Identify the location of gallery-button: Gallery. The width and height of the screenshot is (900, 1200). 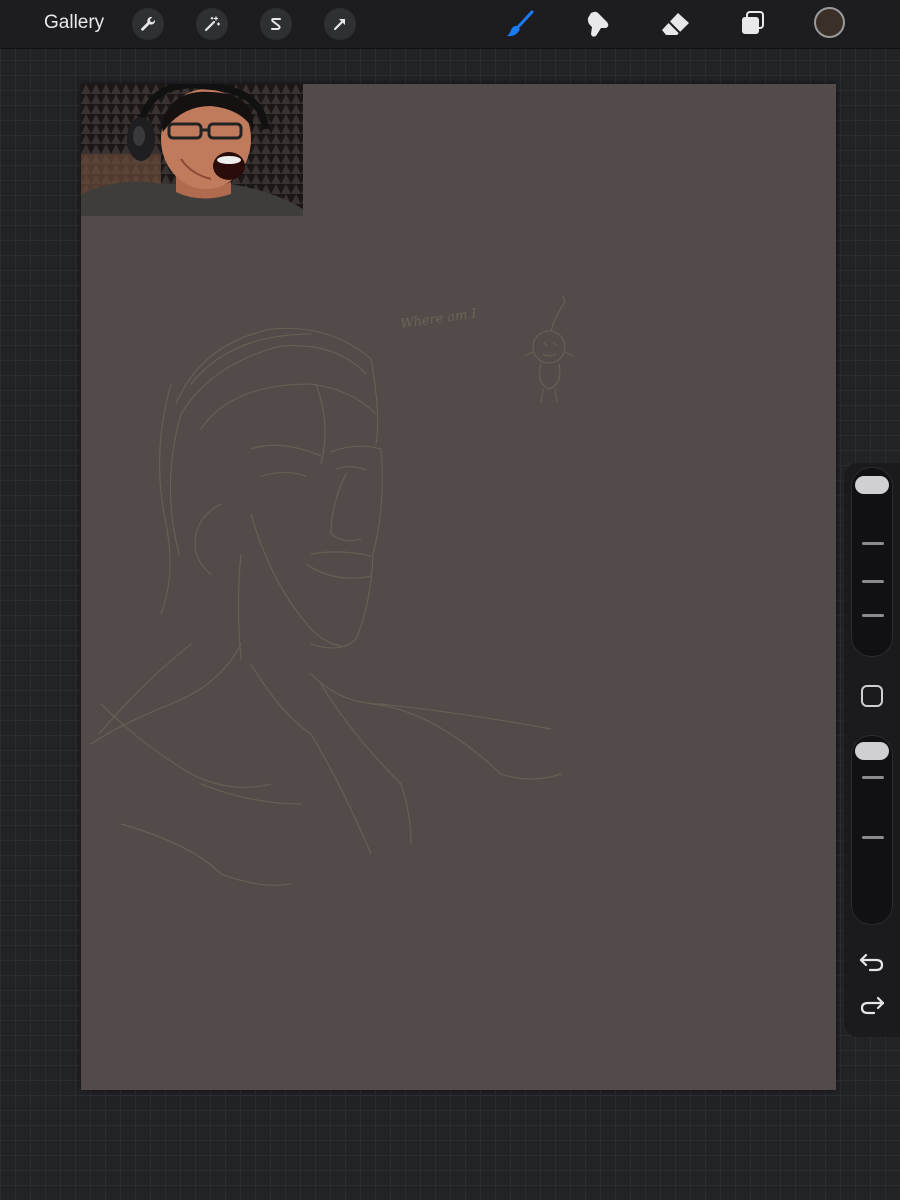
(74, 23).